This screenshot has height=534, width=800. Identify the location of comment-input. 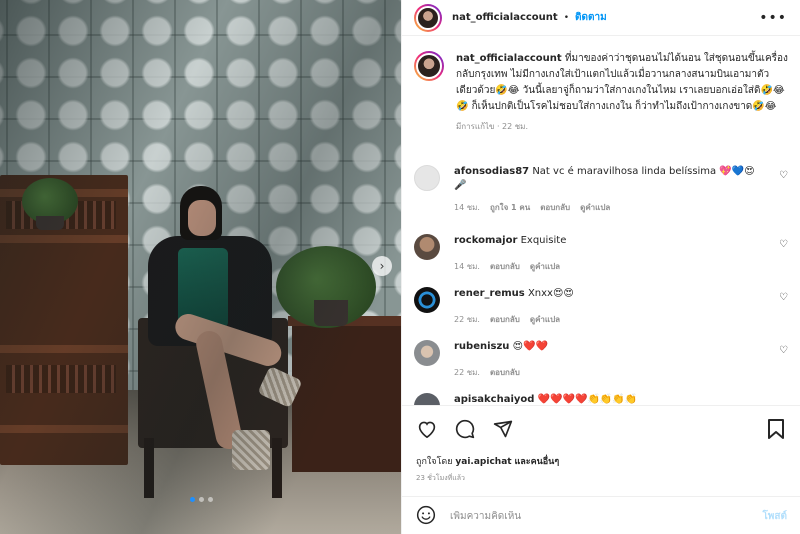
(600, 516).